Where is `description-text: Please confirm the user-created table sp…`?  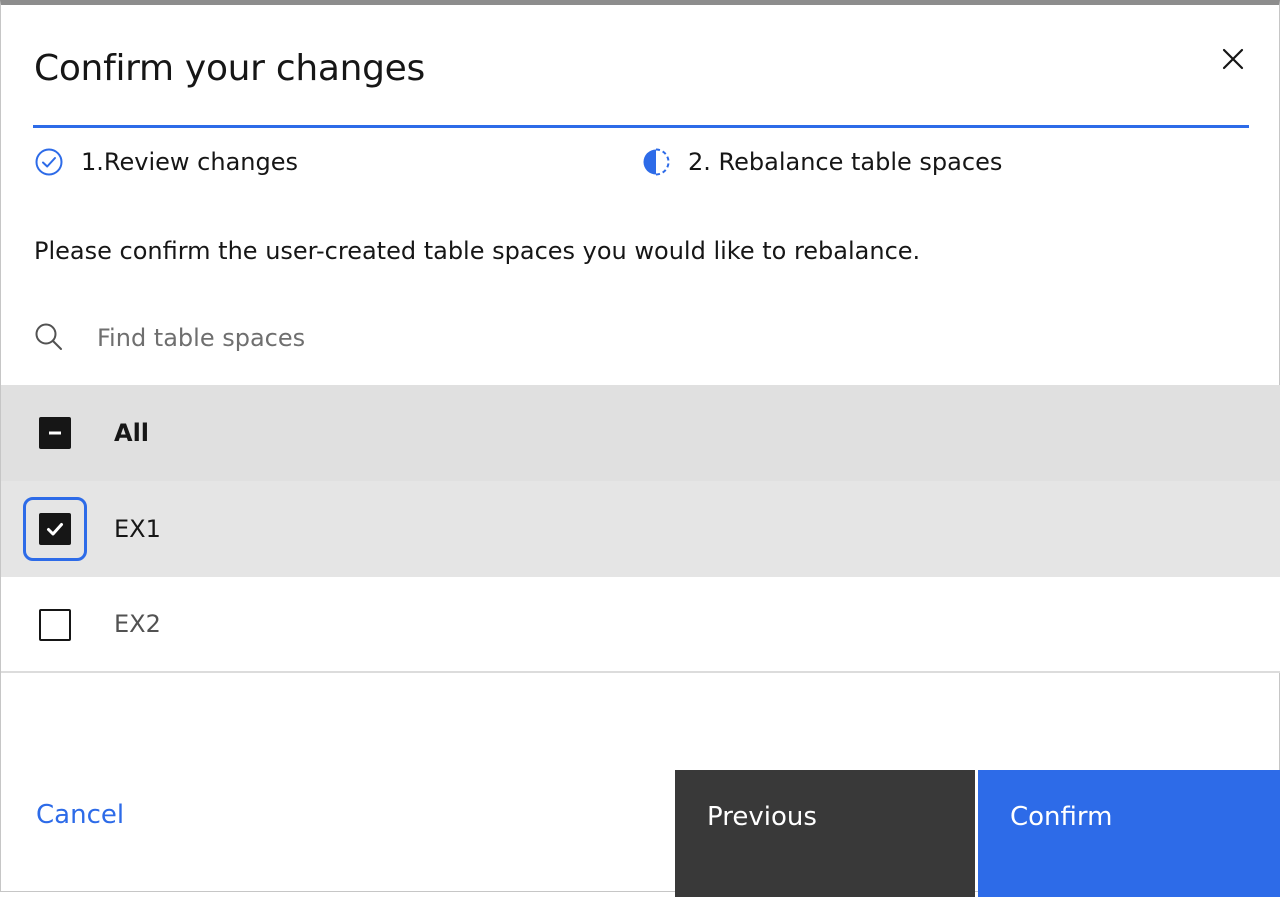 description-text: Please confirm the user-created table sp… is located at coordinates (477, 251).